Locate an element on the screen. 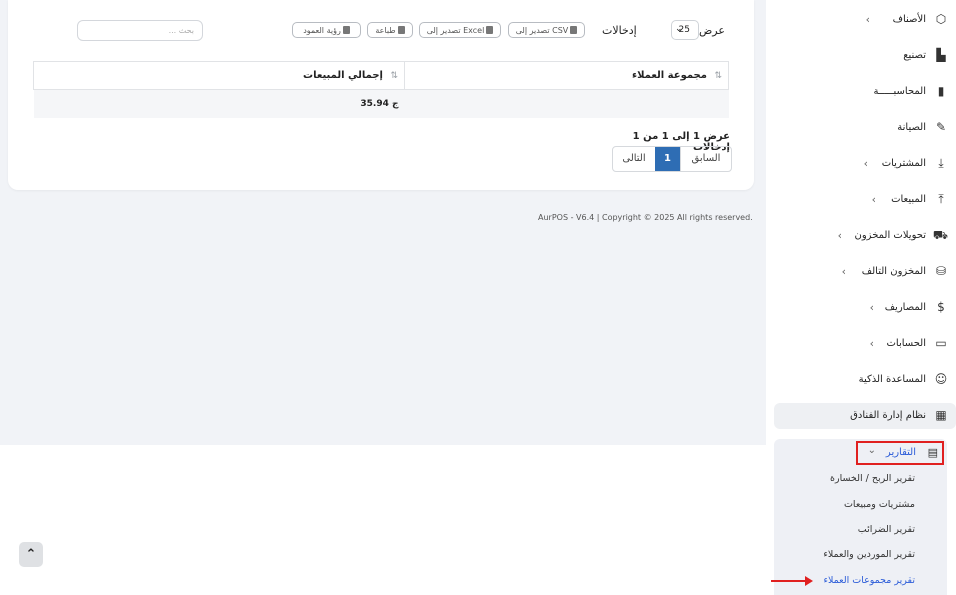  sidebar-item-label: المخزون التالف is located at coordinates (893, 271).